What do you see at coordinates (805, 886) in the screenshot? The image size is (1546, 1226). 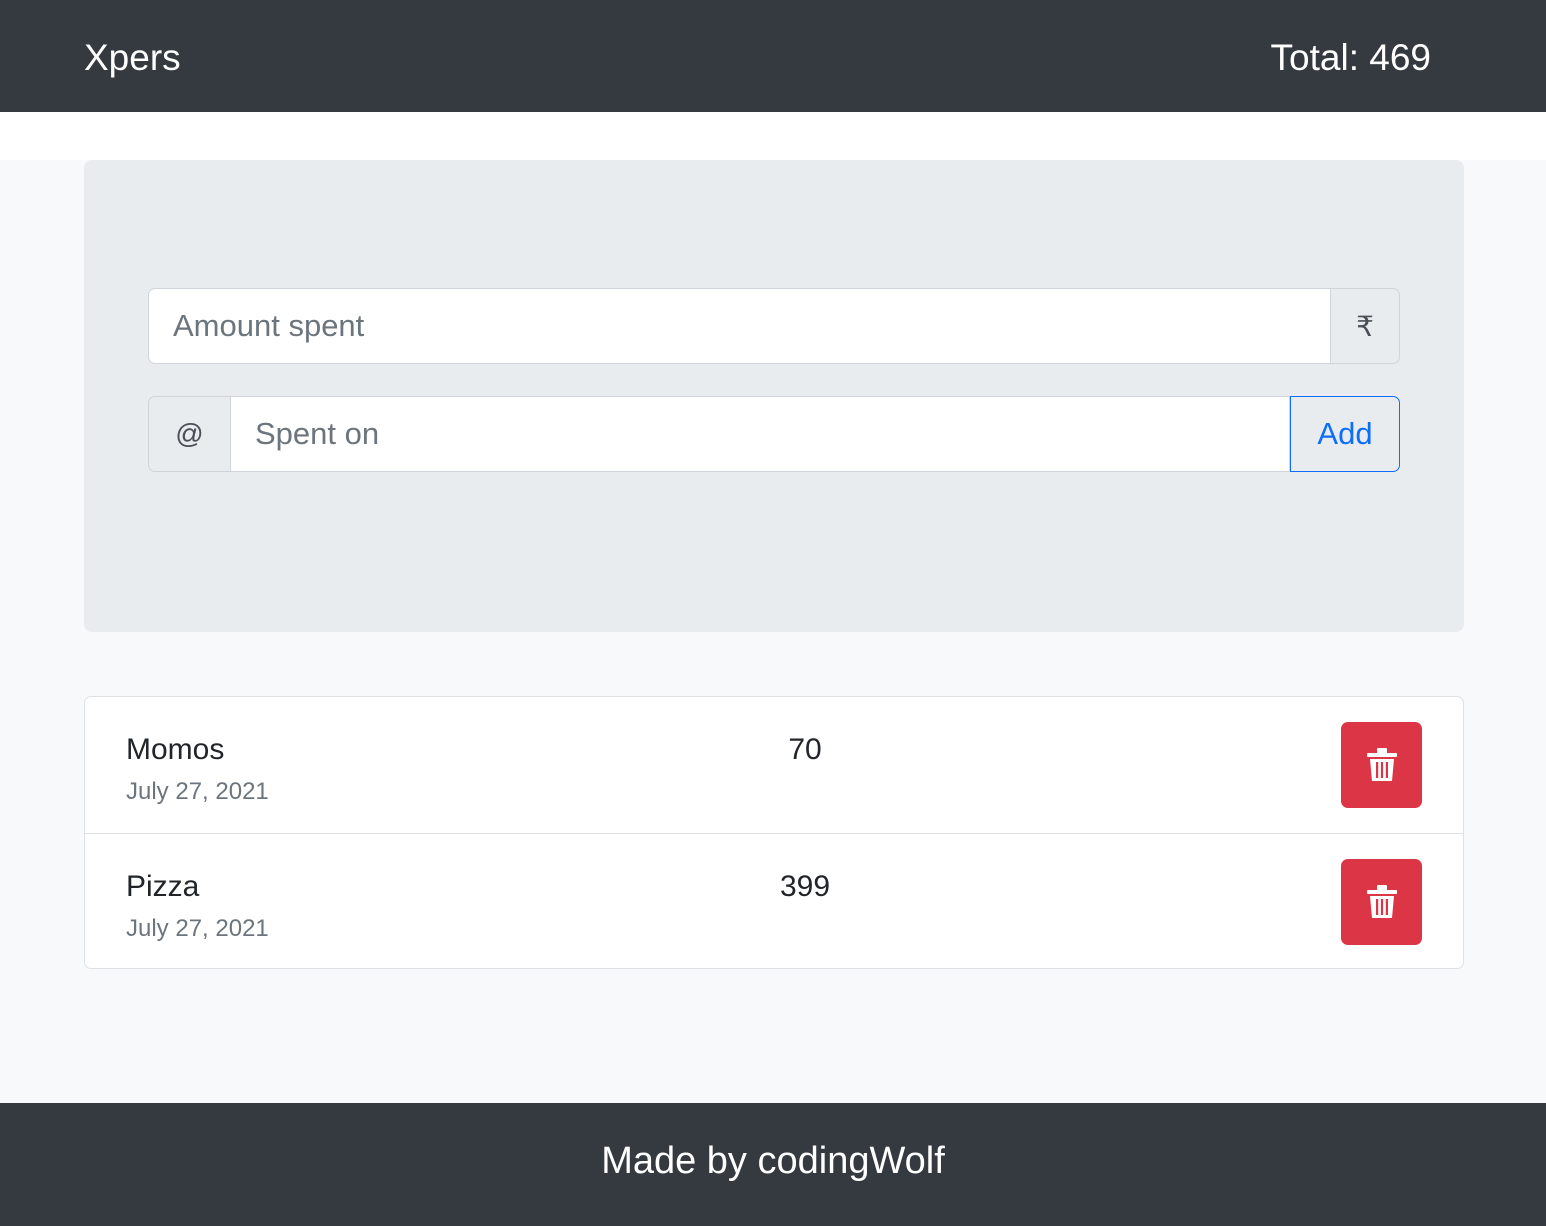 I see `expense-amount: 399` at bounding box center [805, 886].